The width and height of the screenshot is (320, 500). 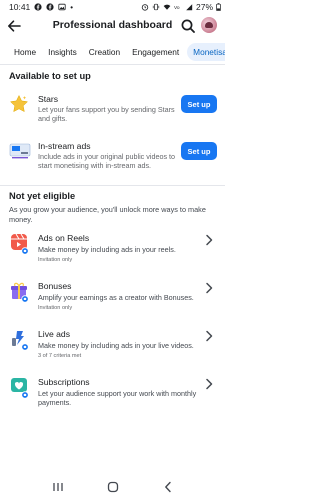 What do you see at coordinates (20, 292) in the screenshot?
I see `gift-icon` at bounding box center [20, 292].